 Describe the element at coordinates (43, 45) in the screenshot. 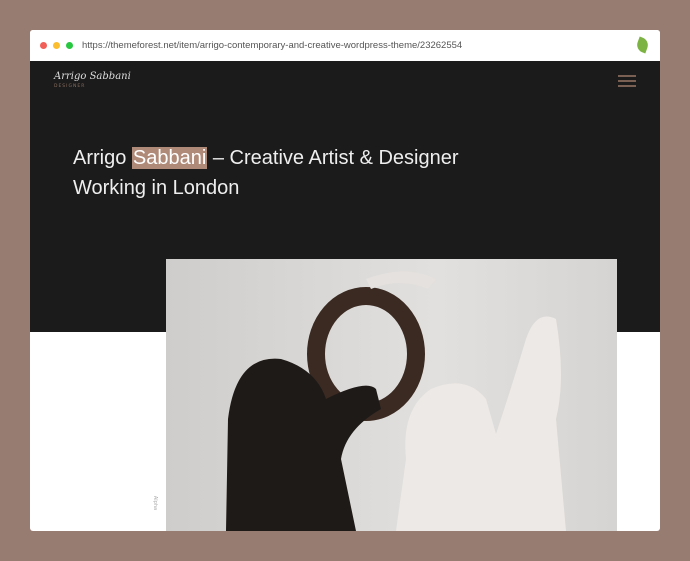

I see `close-dot` at that location.